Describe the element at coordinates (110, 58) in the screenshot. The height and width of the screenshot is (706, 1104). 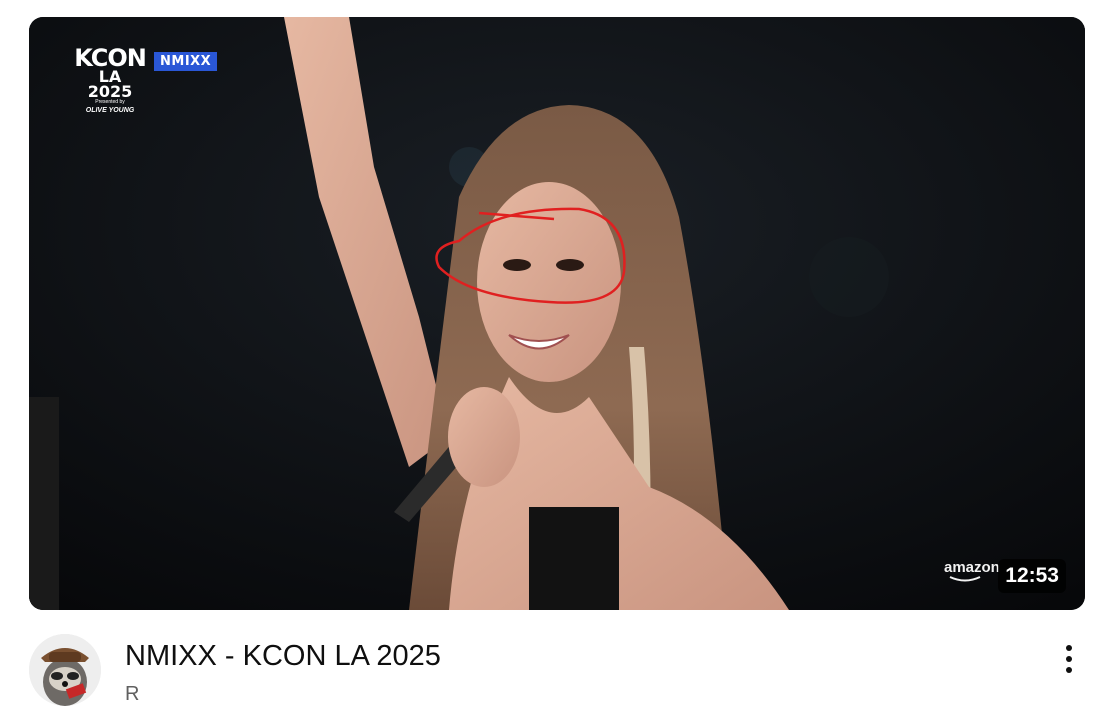
I see `event-logo-line1: KCON` at that location.